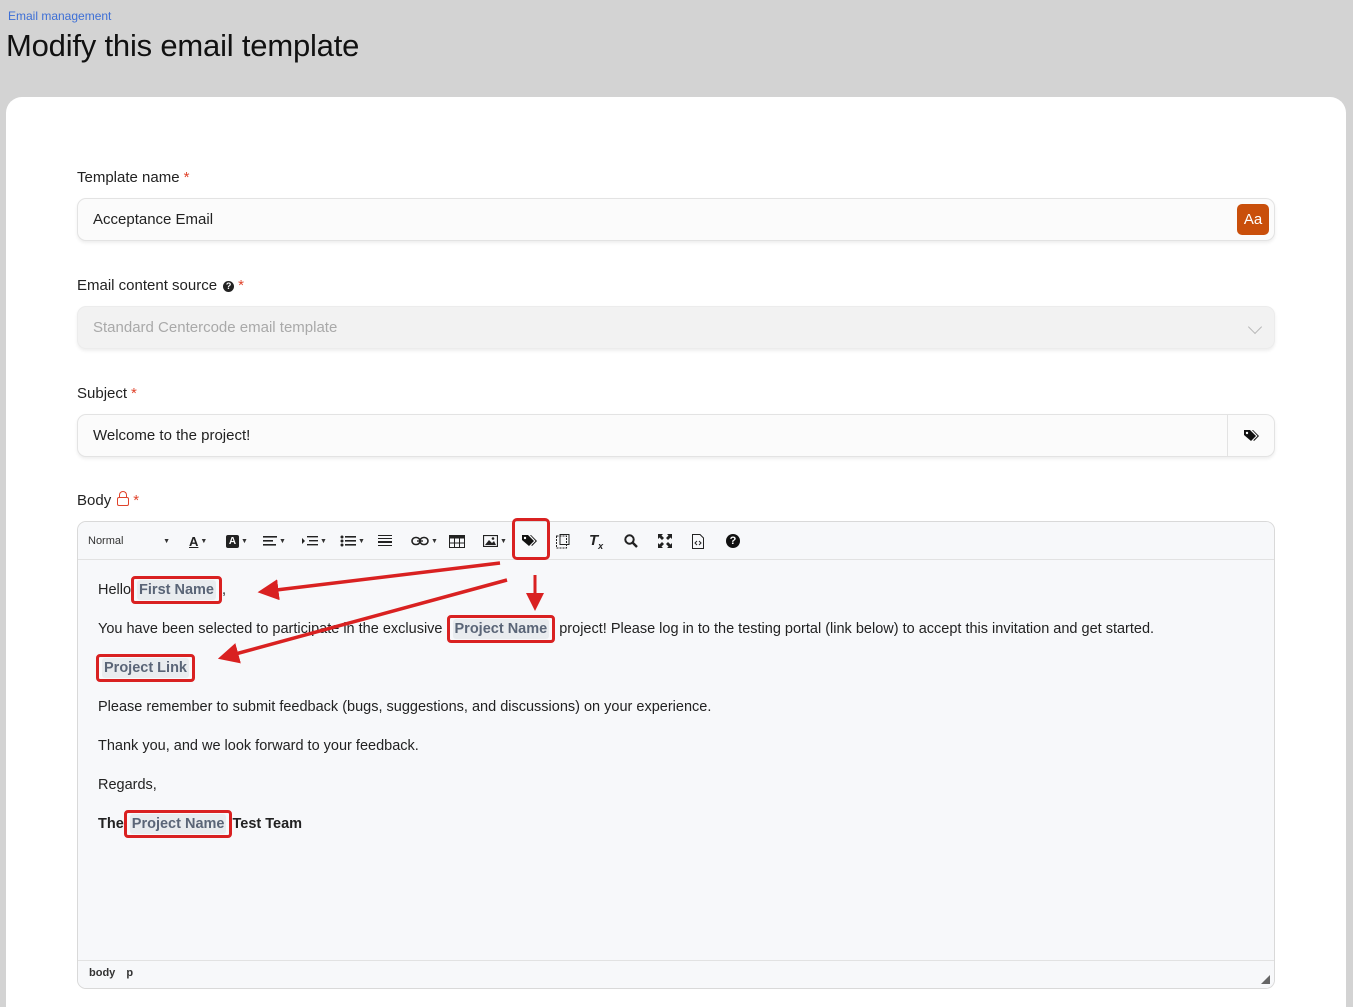 Image resolution: width=1353 pixels, height=1007 pixels. I want to click on template-button, so click(563, 541).